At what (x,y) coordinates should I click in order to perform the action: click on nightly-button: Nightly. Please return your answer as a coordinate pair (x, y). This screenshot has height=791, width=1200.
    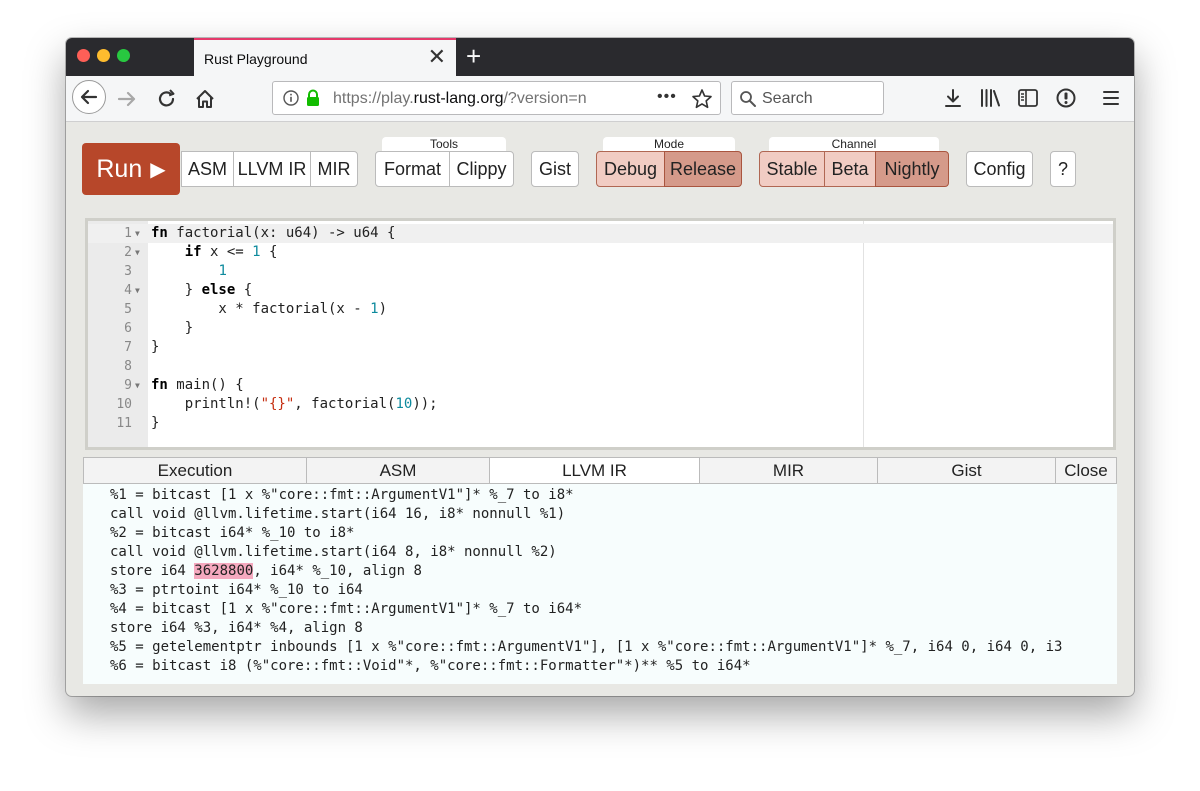
    Looking at the image, I should click on (912, 169).